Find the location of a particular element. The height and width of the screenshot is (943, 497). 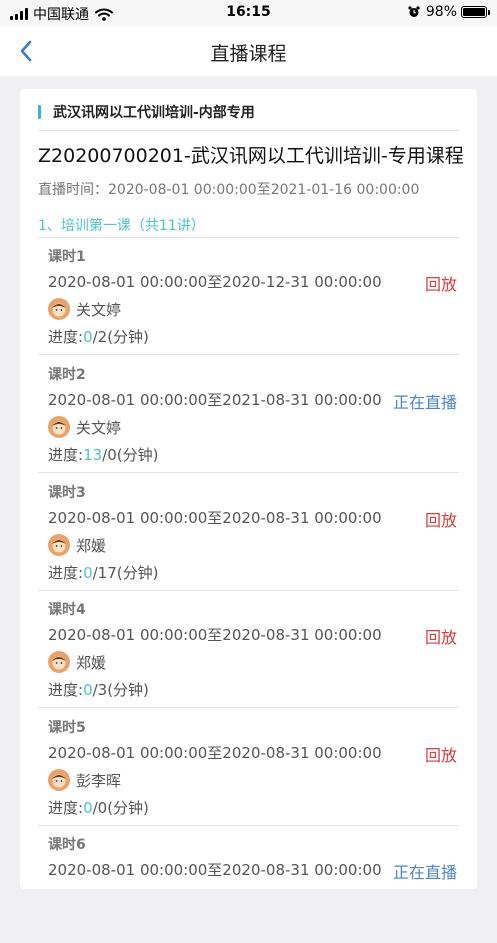

nav-bar: 直播课程 is located at coordinates (248, 51).